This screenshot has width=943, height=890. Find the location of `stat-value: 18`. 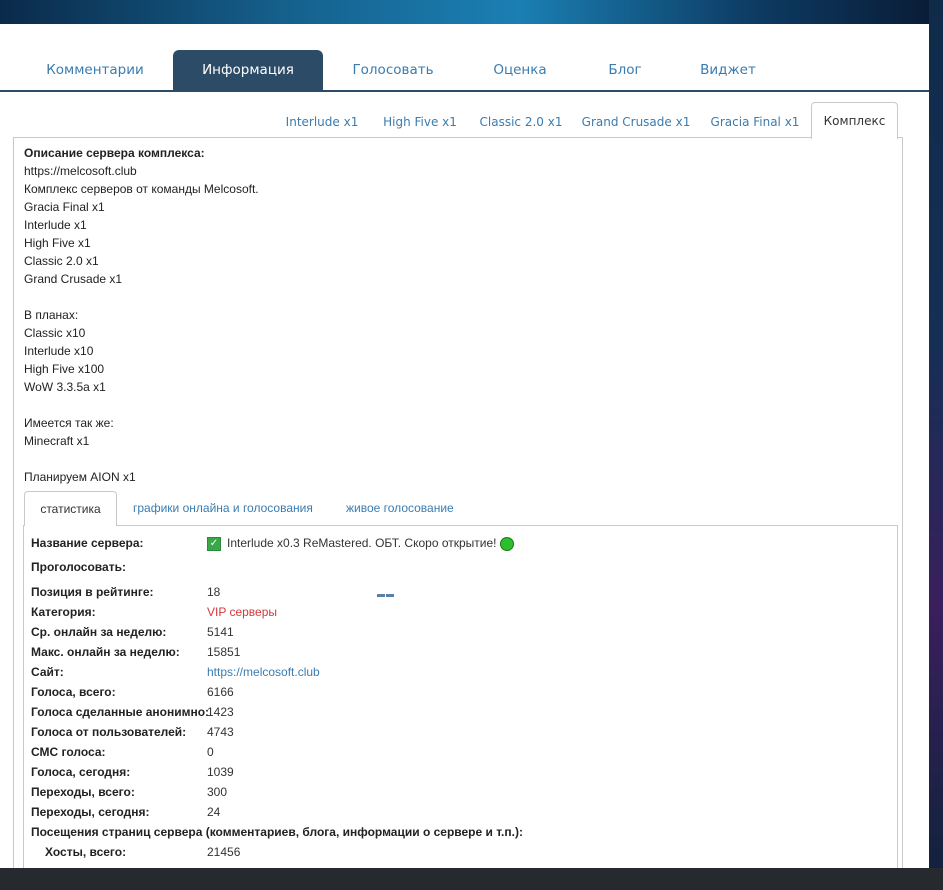

stat-value: 18 is located at coordinates (214, 592).